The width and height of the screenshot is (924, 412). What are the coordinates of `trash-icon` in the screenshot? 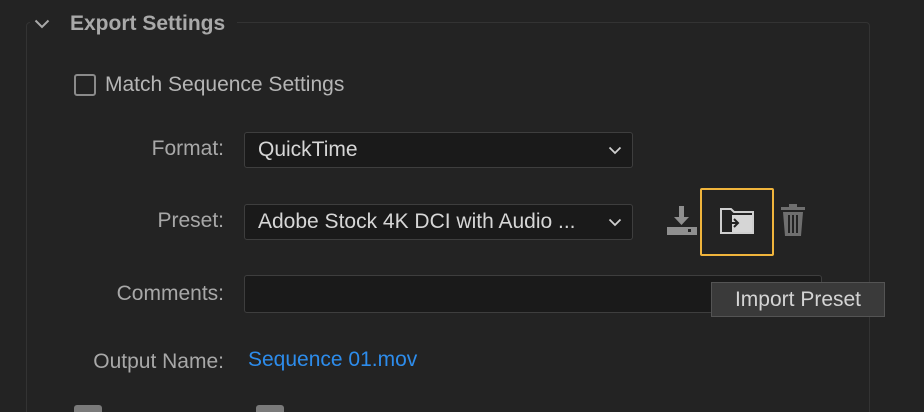 It's located at (793, 222).